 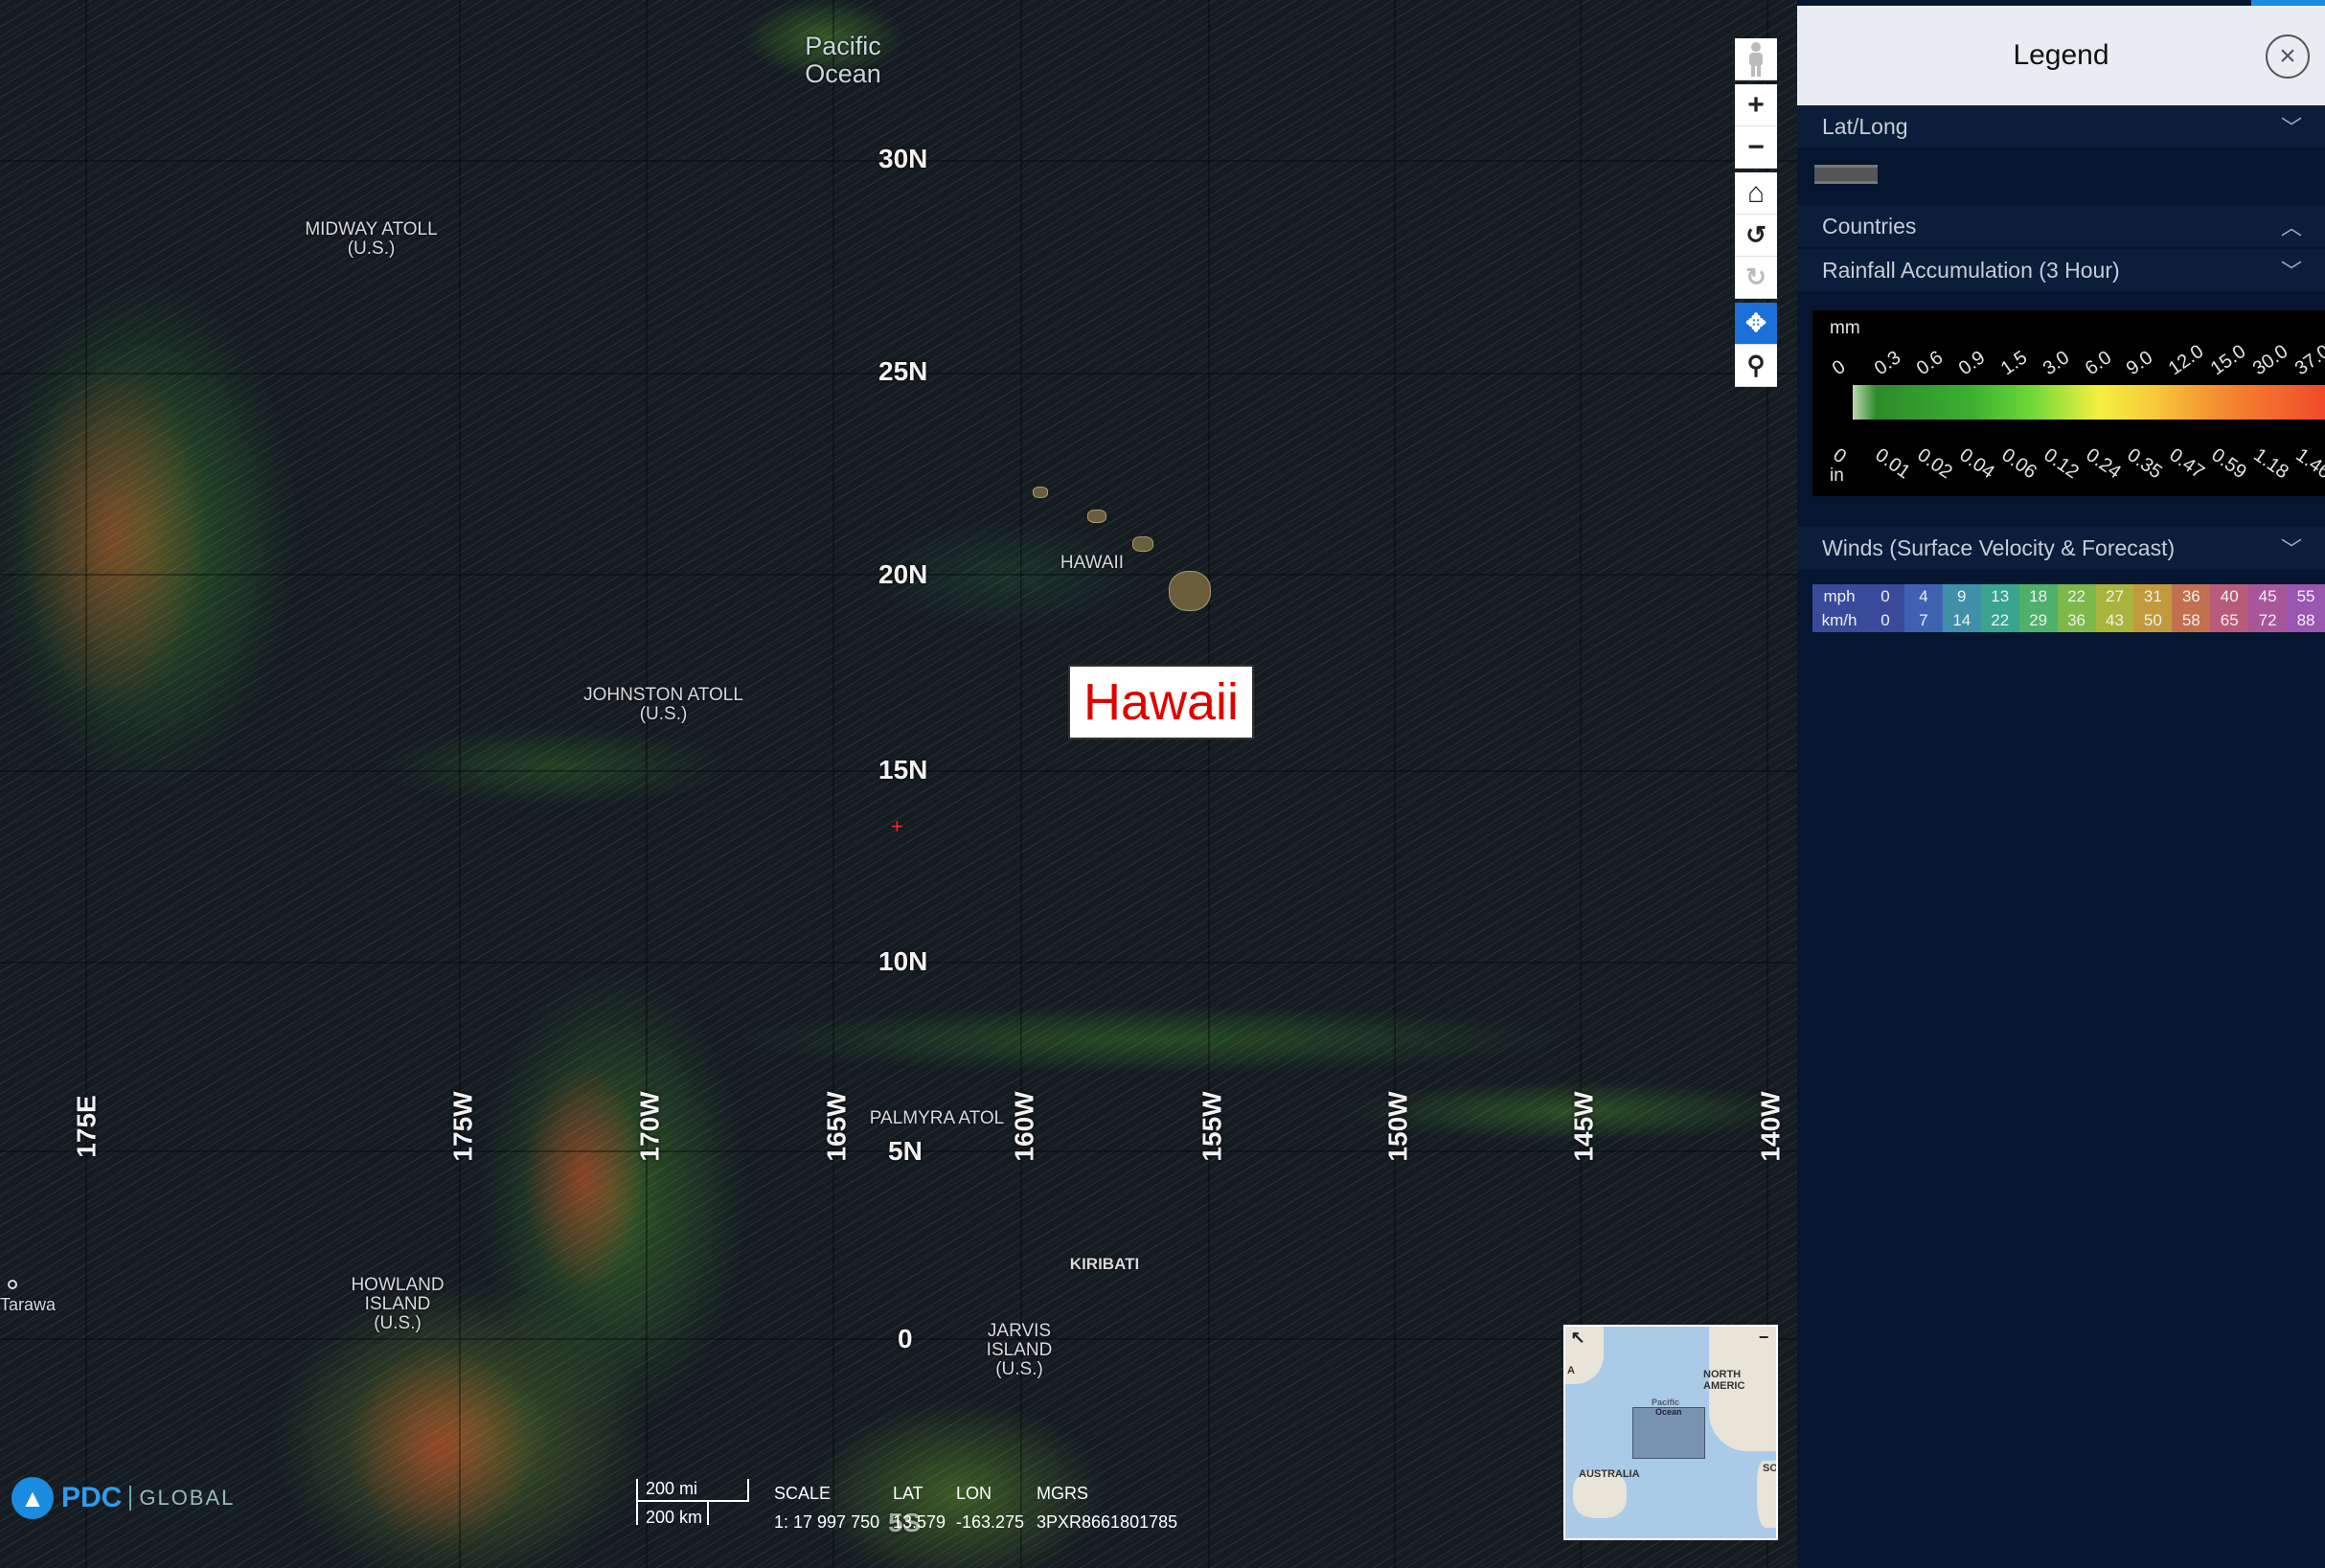 What do you see at coordinates (2153, 620) in the screenshot?
I see `wind-kmh-value: 50` at bounding box center [2153, 620].